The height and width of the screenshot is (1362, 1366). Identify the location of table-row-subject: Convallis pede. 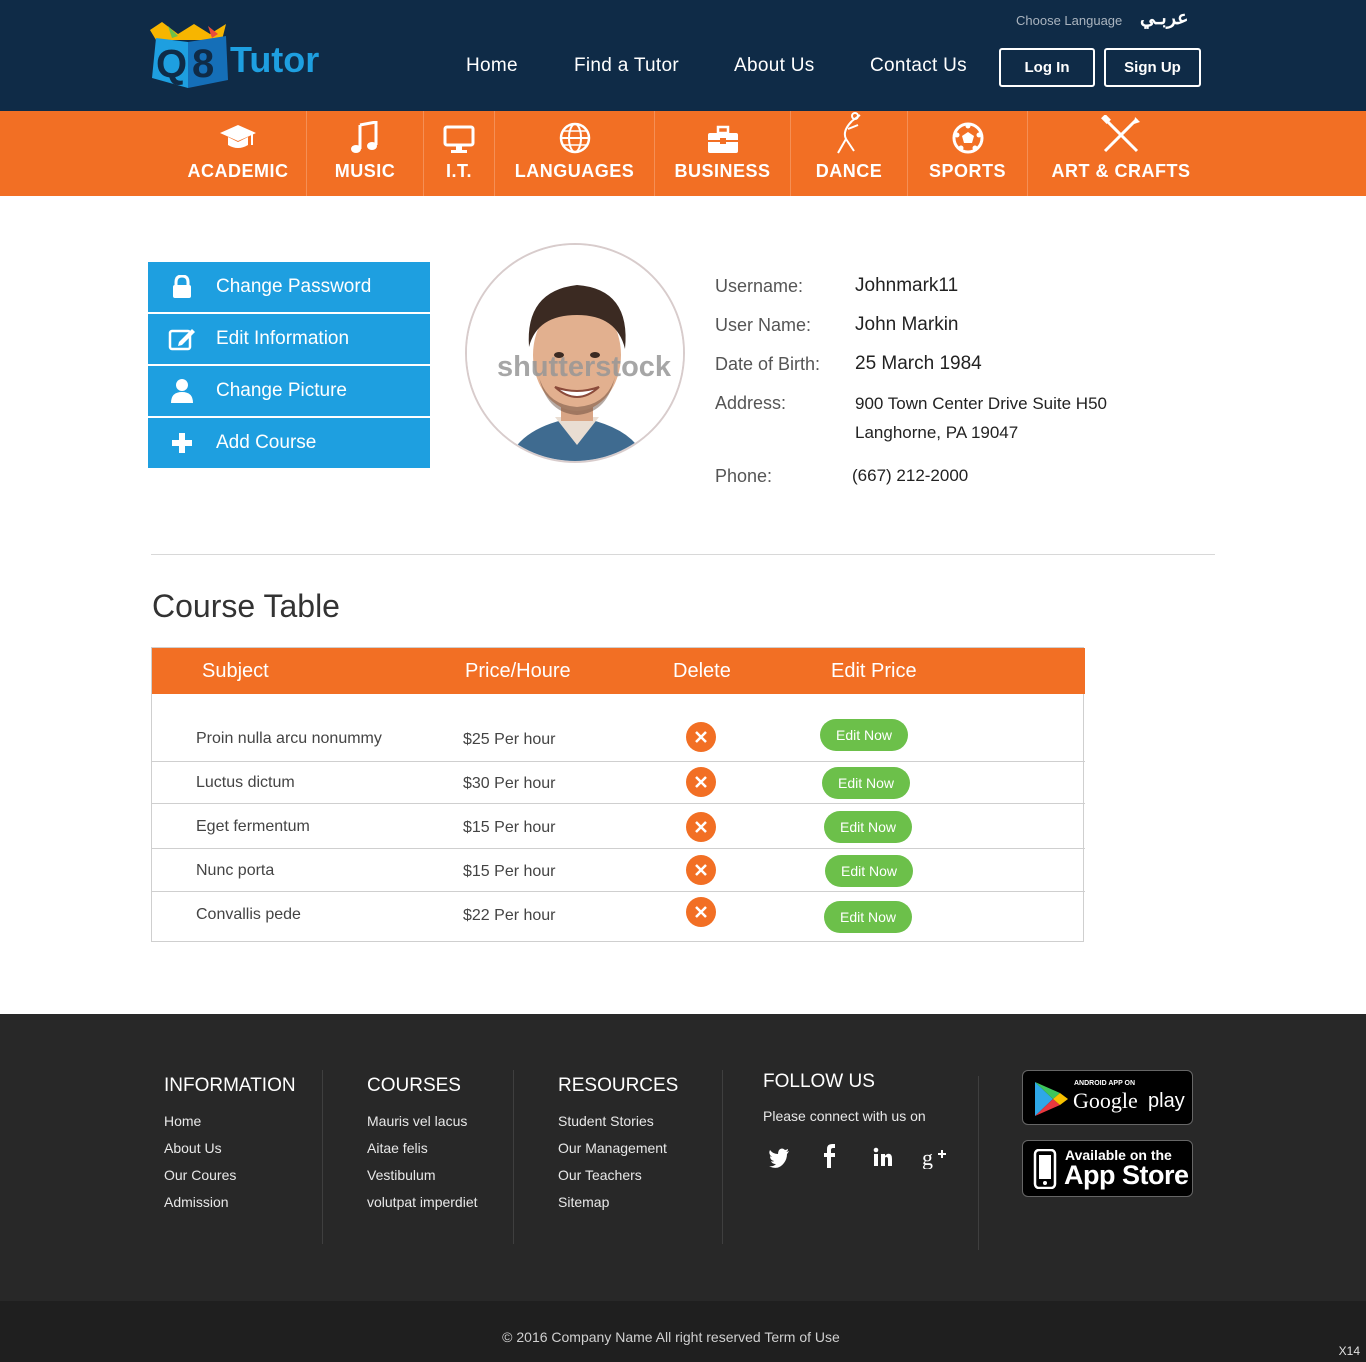
(248, 914).